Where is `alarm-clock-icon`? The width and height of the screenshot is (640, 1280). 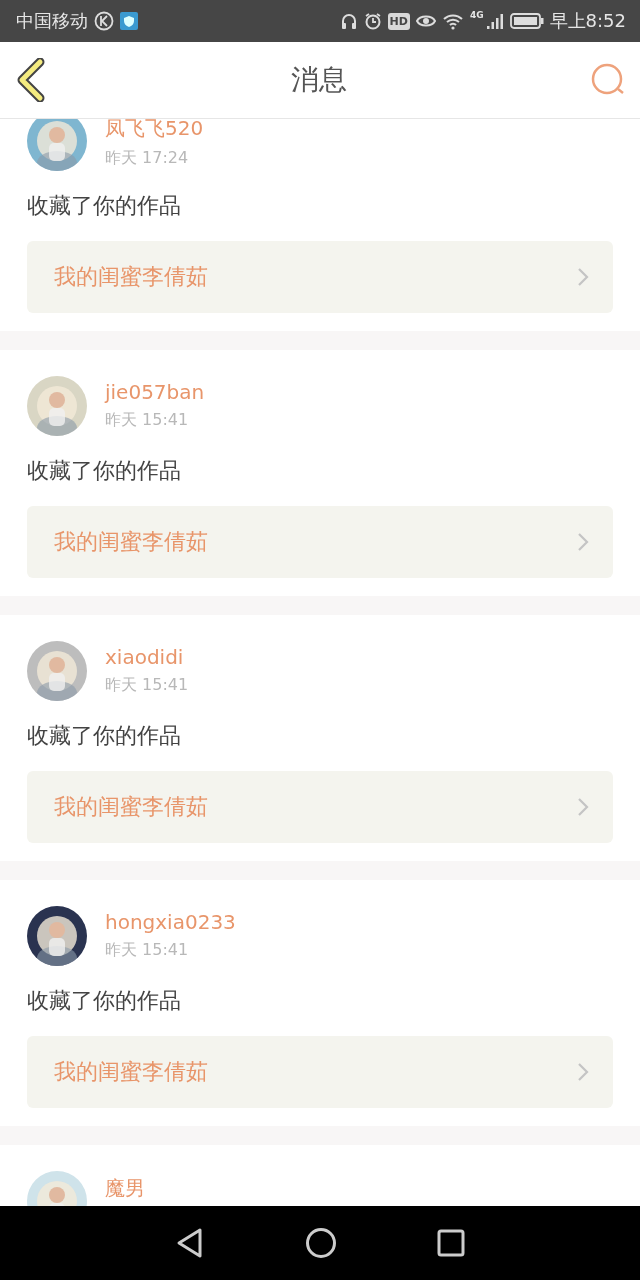
alarm-clock-icon is located at coordinates (372, 21).